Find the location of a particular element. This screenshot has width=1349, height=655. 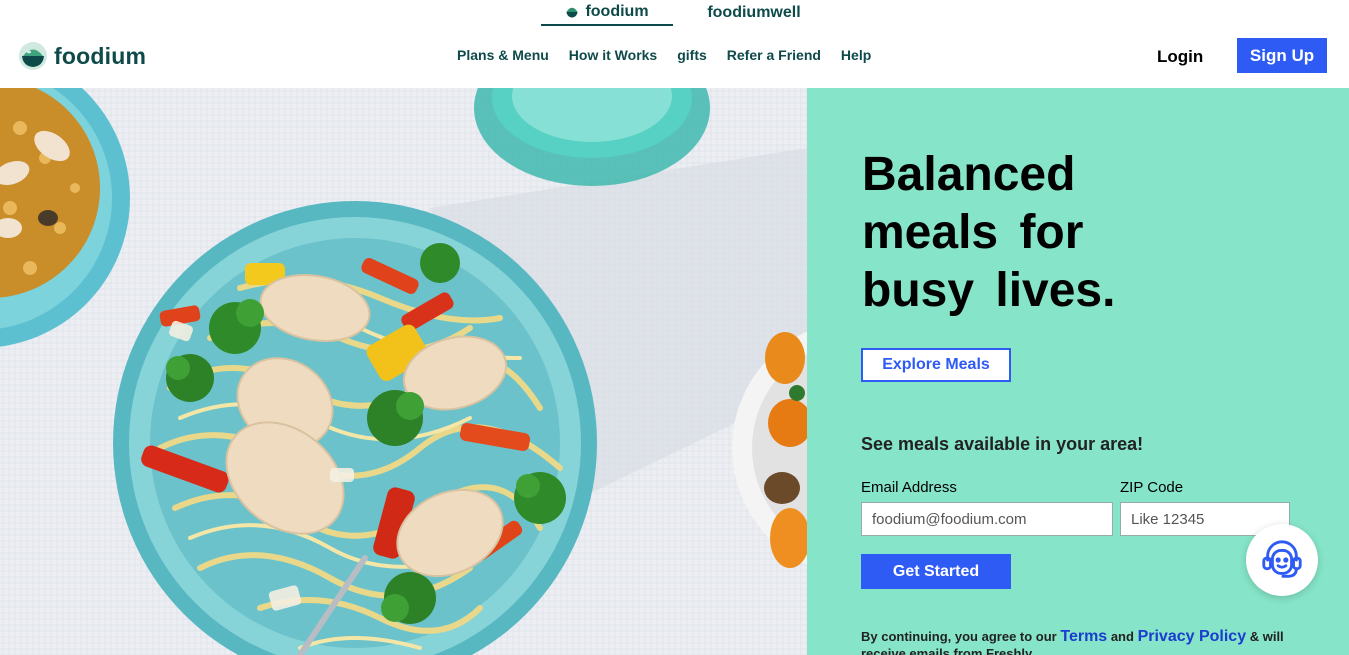

email-input is located at coordinates (987, 519).